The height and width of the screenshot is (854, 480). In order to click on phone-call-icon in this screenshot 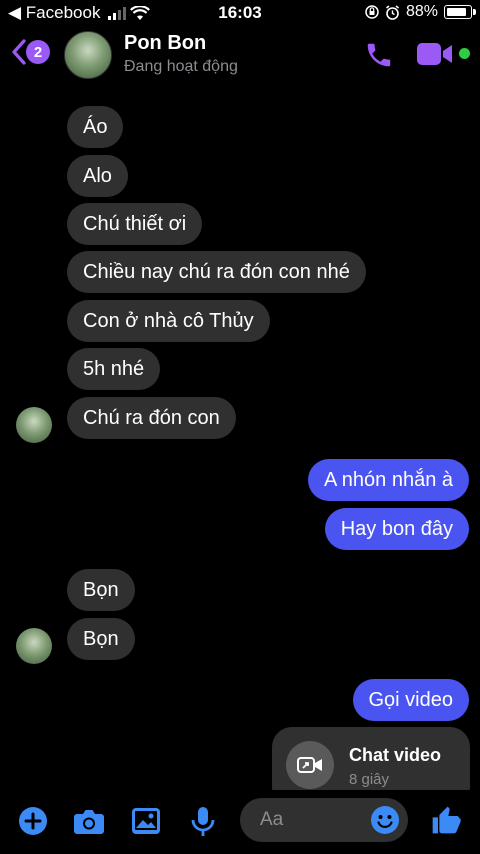, I will do `click(379, 55)`.